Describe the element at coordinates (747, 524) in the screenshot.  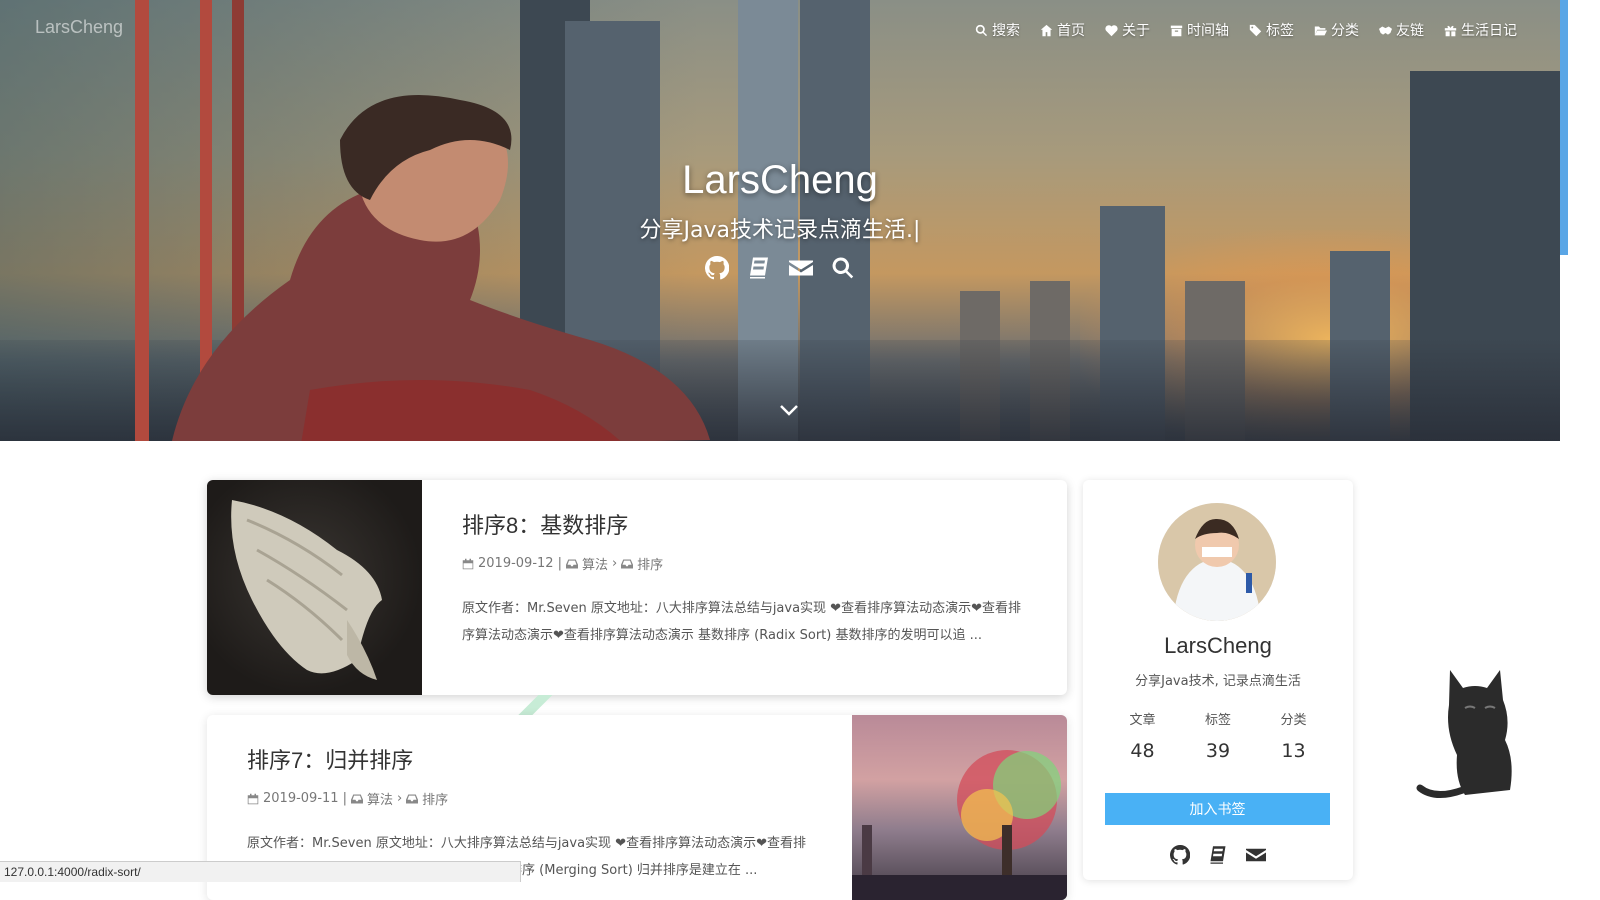
I see `post-title: 排序8：基数排序` at that location.